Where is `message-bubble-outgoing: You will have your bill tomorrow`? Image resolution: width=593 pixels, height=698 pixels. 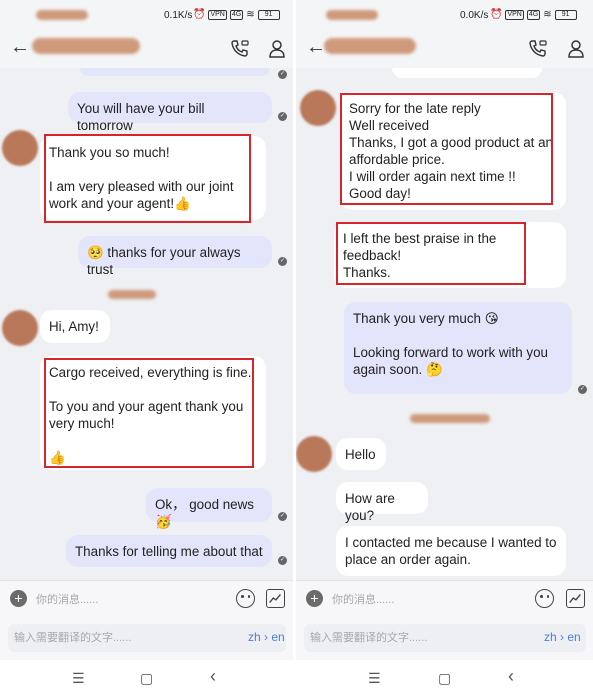 message-bubble-outgoing: You will have your bill tomorrow is located at coordinates (170, 112).